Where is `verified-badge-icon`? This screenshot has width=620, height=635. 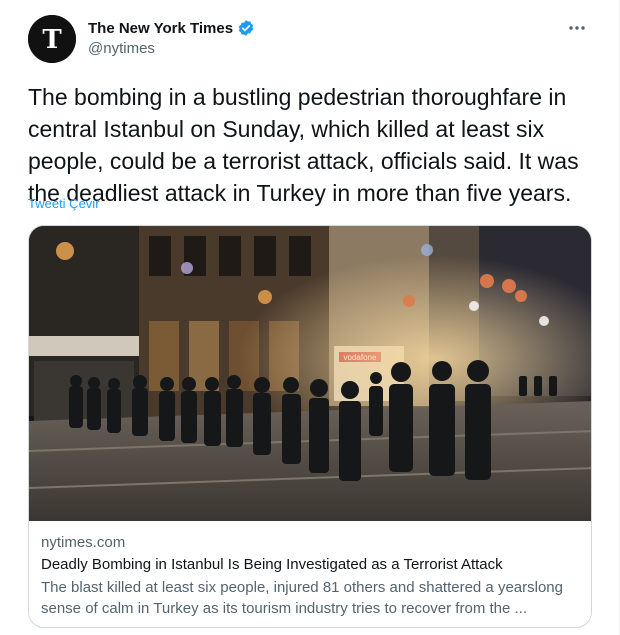
verified-badge-icon is located at coordinates (246, 28).